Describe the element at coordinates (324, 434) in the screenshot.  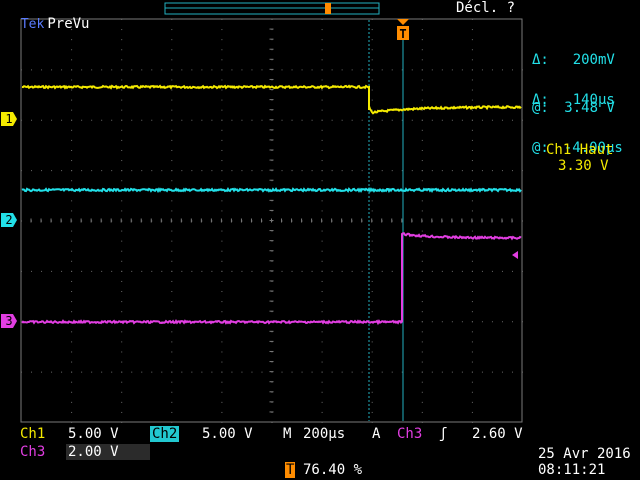
I see `timebase-value: 200μs` at that location.